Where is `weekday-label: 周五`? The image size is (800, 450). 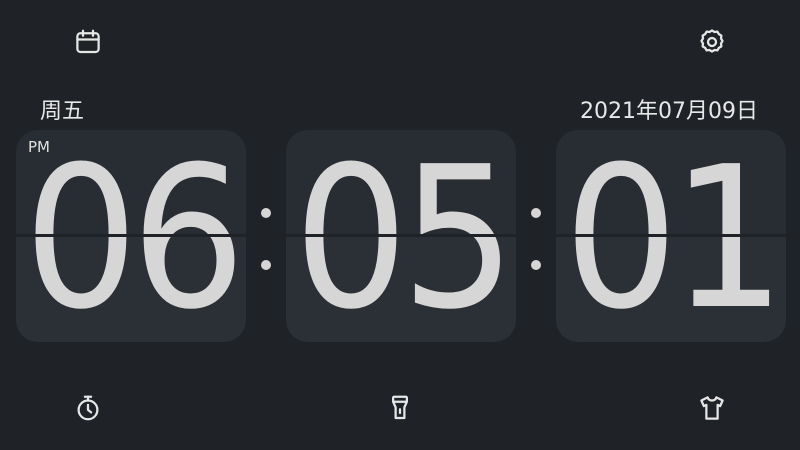 weekday-label: 周五 is located at coordinates (62, 111).